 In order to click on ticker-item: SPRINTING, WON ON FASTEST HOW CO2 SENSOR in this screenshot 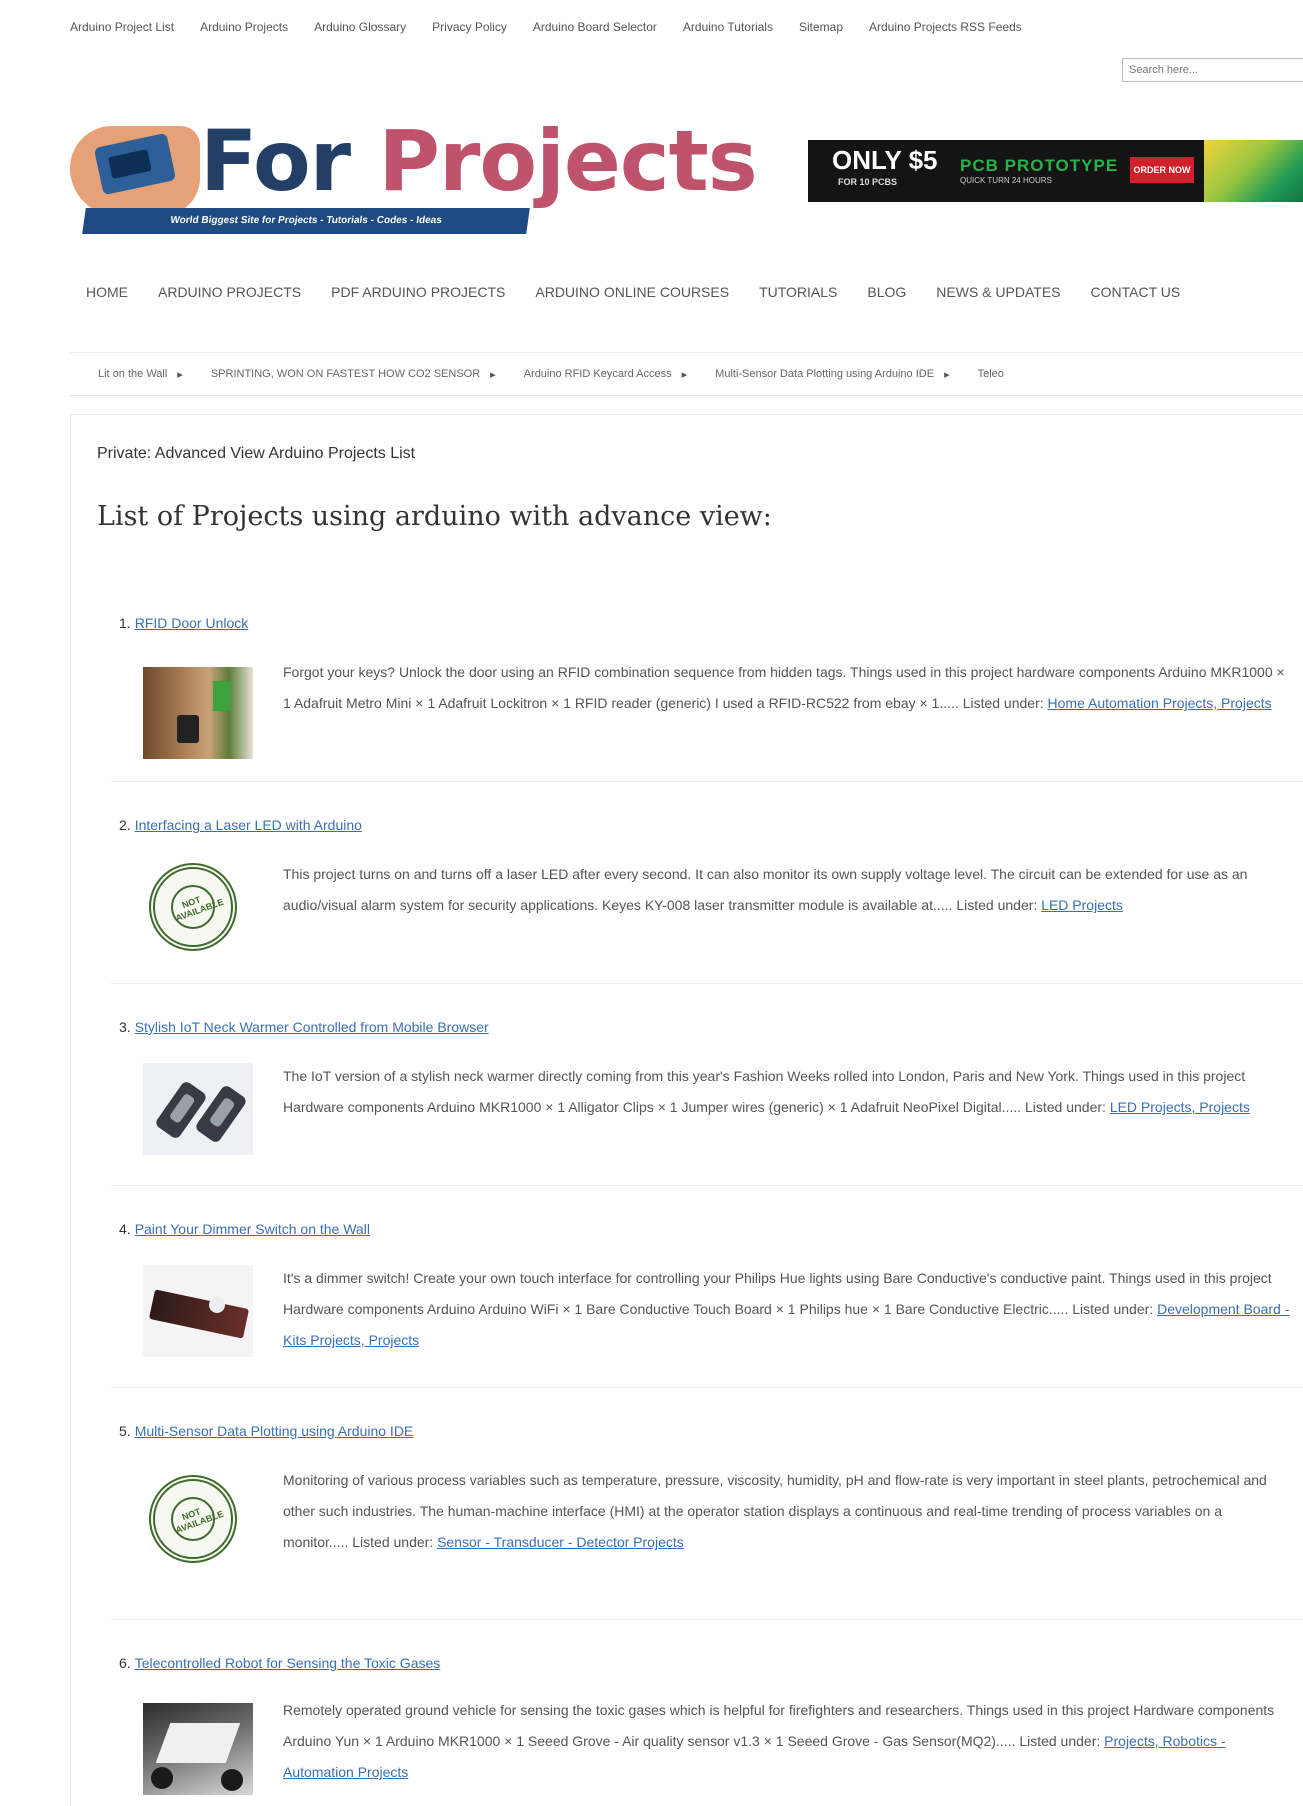, I will do `click(345, 374)`.